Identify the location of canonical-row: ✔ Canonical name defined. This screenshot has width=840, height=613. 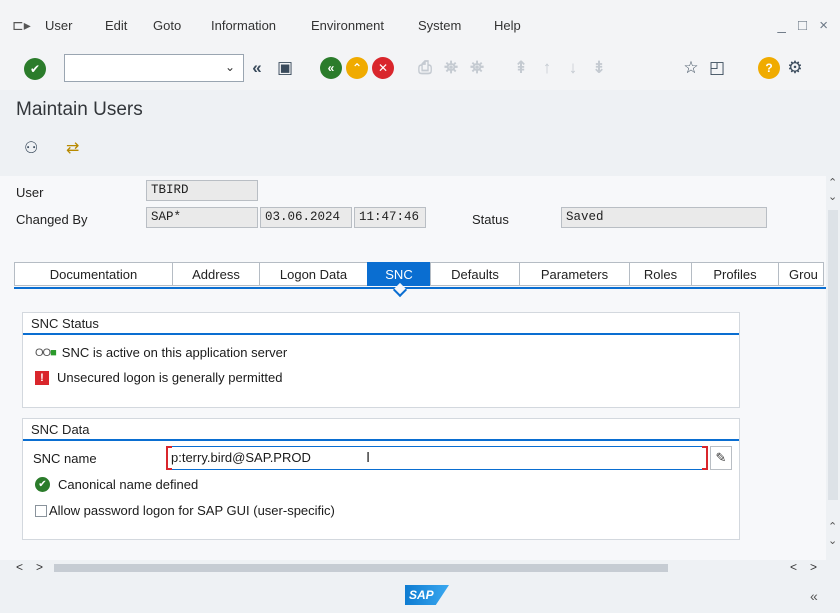
(116, 484).